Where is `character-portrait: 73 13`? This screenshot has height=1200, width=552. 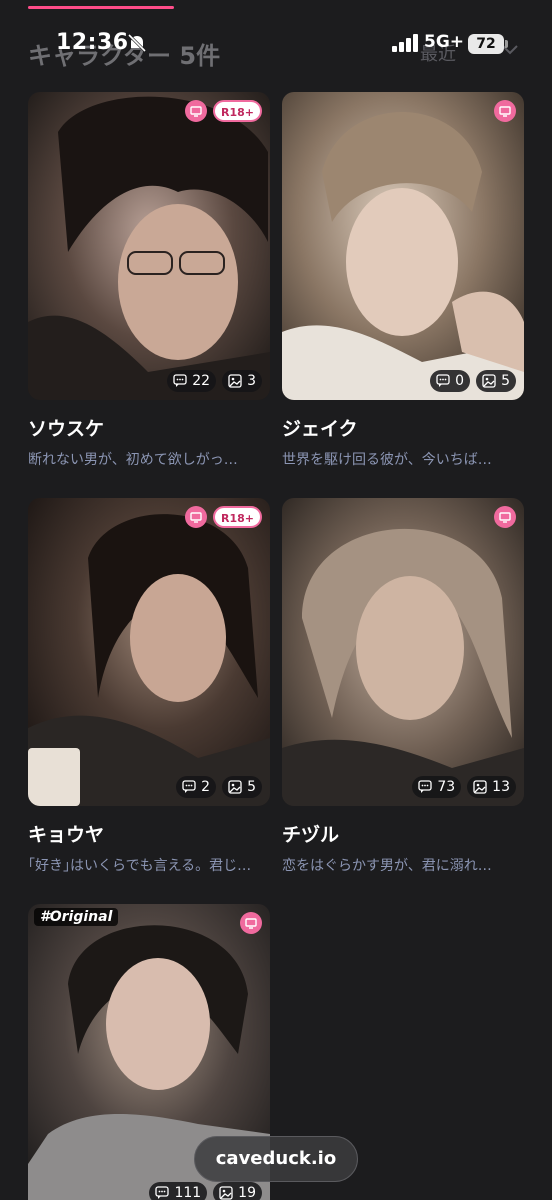
character-portrait: 73 13 is located at coordinates (403, 652).